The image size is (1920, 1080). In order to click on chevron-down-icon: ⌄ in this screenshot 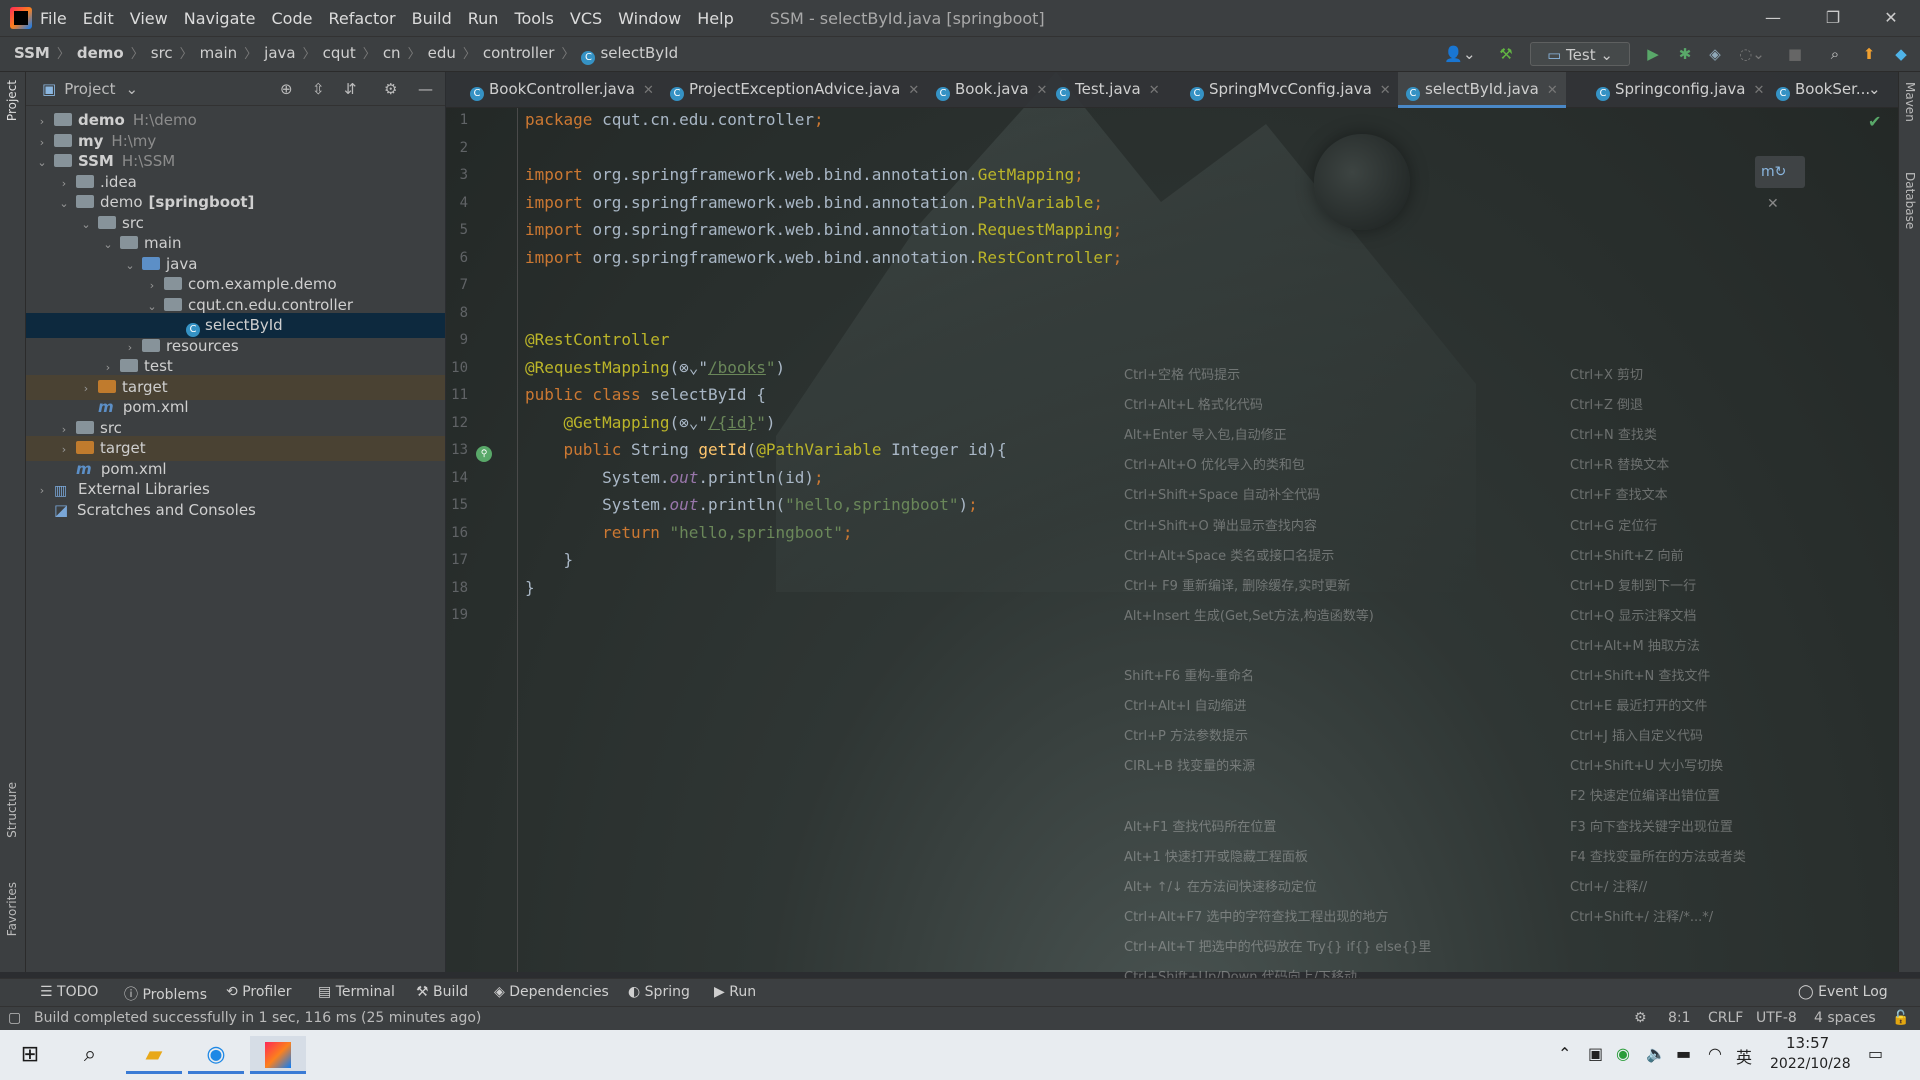, I will do `click(132, 89)`.